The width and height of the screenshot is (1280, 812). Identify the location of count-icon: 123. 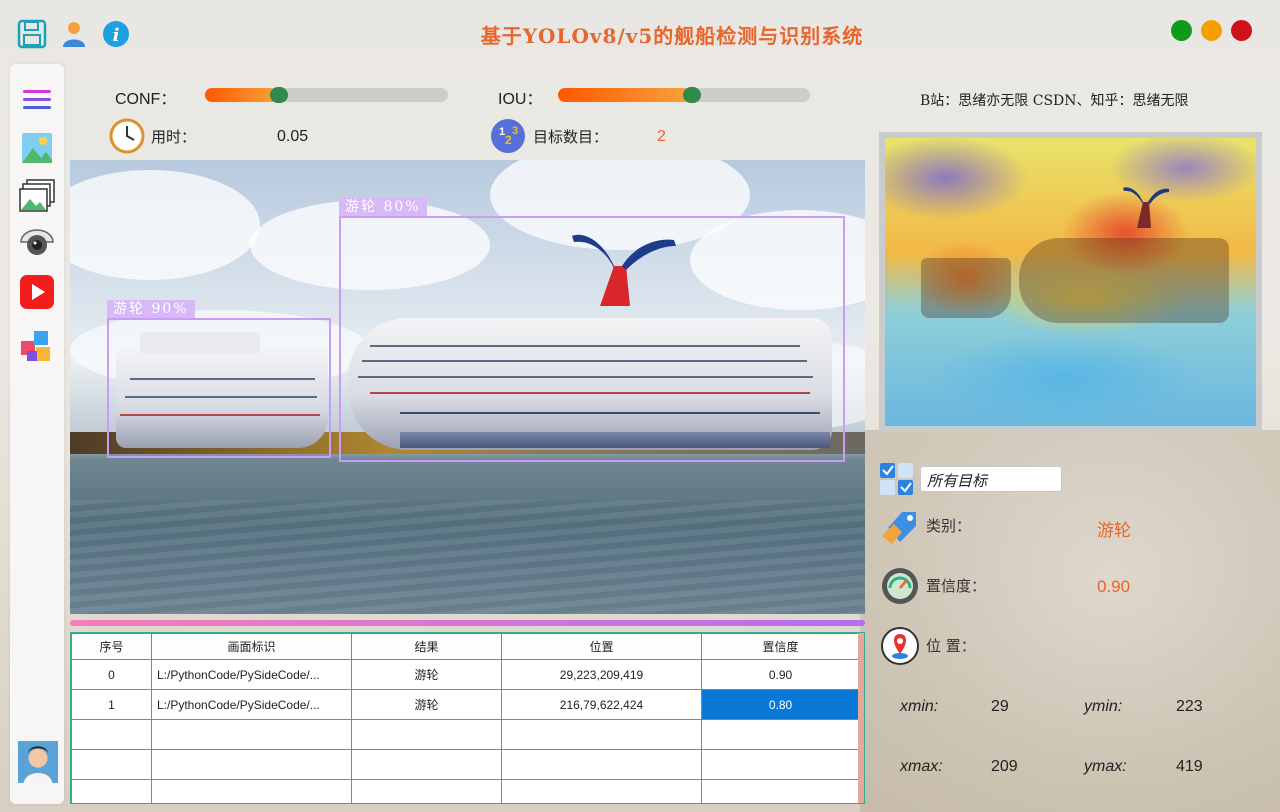
(508, 138).